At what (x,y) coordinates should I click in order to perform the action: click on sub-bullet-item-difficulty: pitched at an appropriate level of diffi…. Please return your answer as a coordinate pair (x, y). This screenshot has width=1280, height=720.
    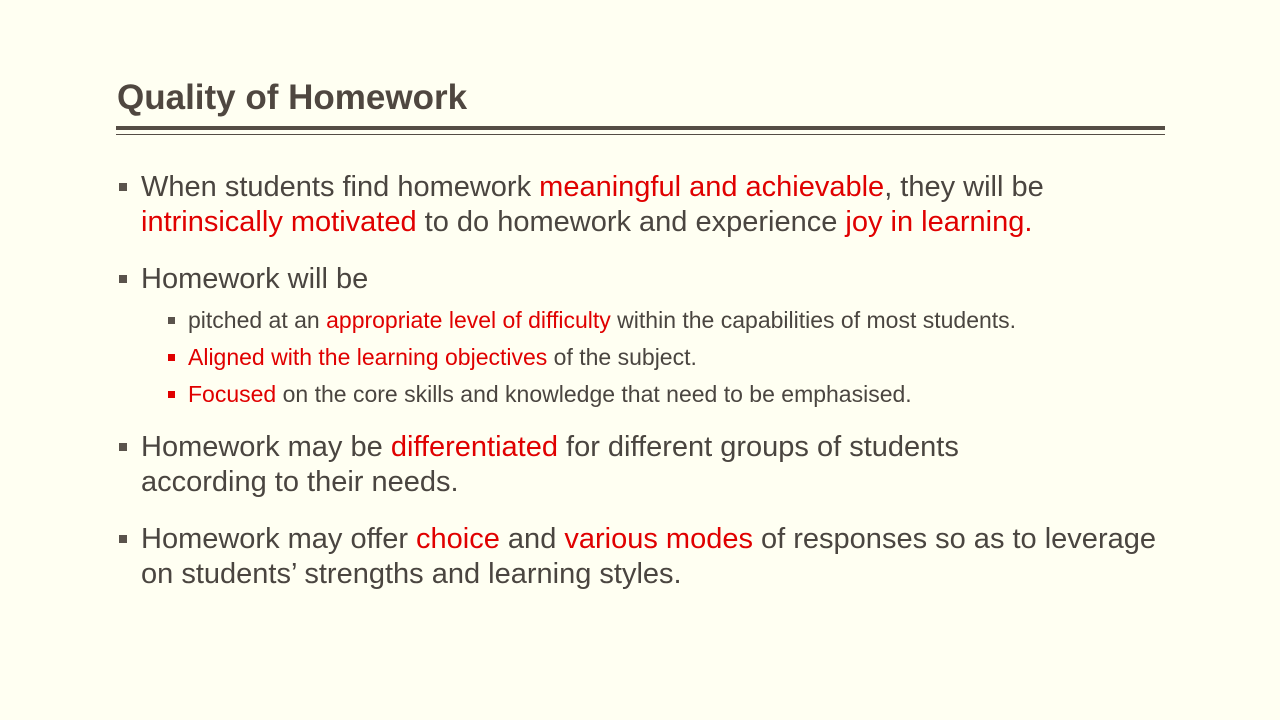
    Looking at the image, I should click on (658, 320).